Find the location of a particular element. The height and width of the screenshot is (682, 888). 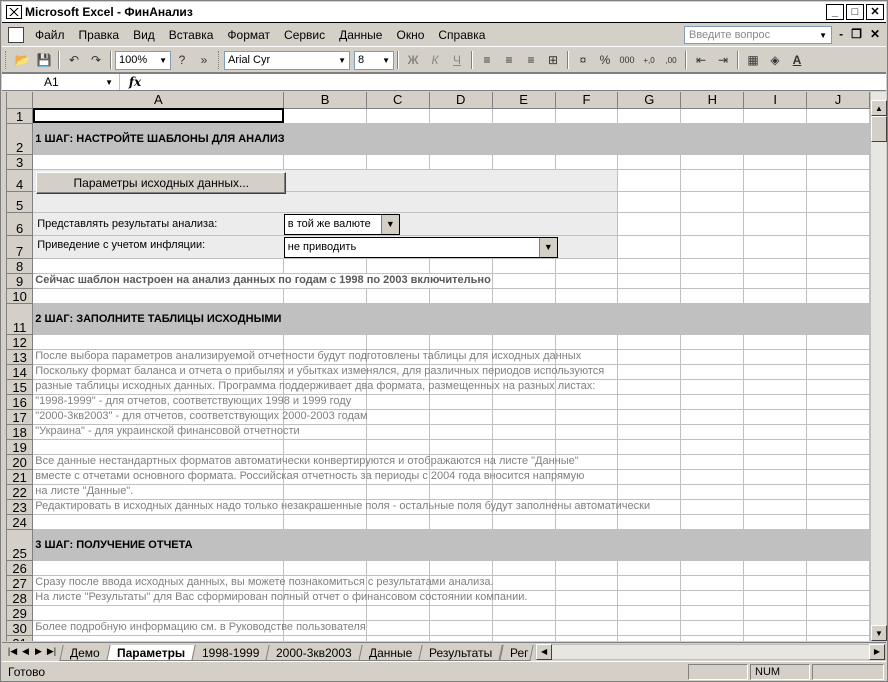

open-icon: 📂 is located at coordinates (22, 60).